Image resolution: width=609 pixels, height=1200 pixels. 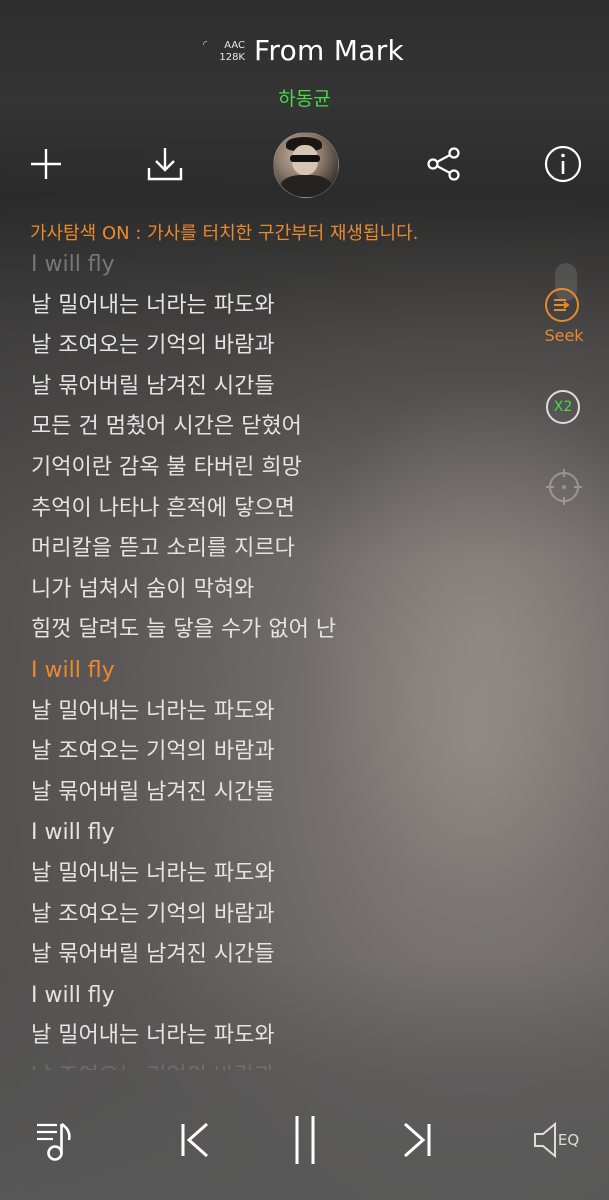 I want to click on locate-current-line-button, so click(x=564, y=487).